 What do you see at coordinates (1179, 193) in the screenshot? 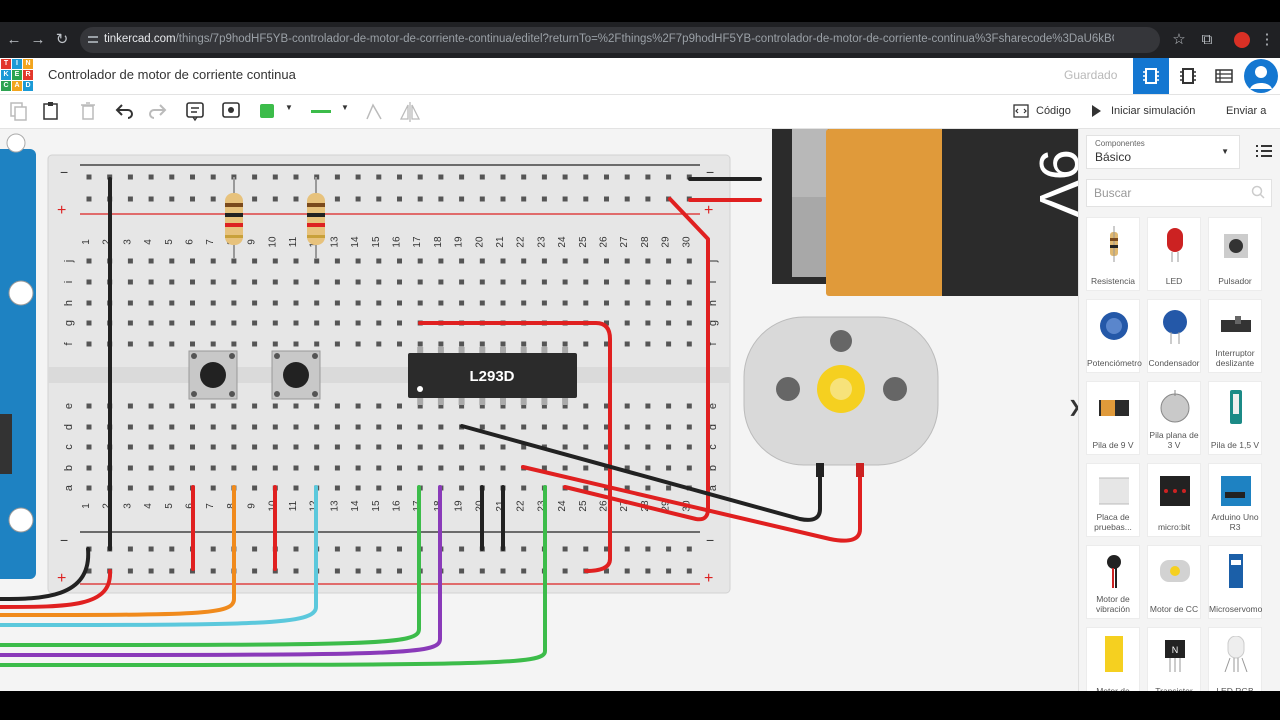
I see `search-input: Buscar` at bounding box center [1179, 193].